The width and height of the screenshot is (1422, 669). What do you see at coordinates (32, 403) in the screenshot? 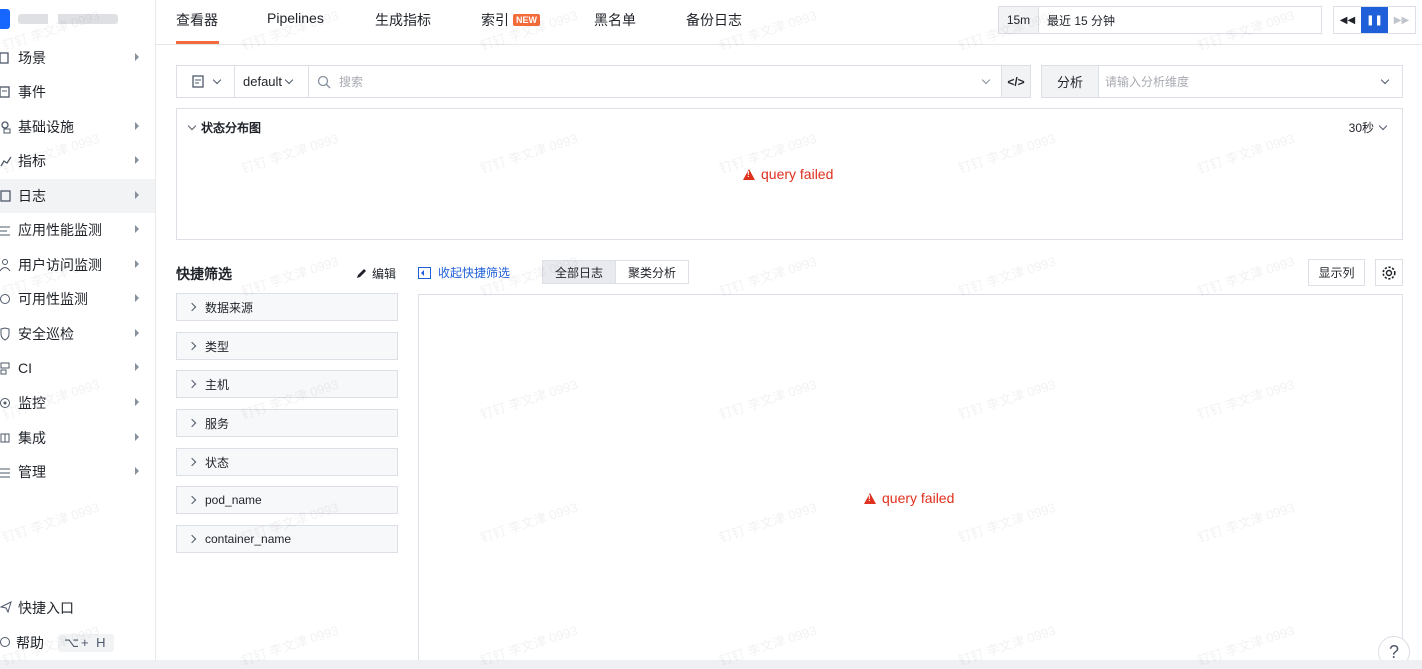
I see `sidebar-item-label: 监控` at bounding box center [32, 403].